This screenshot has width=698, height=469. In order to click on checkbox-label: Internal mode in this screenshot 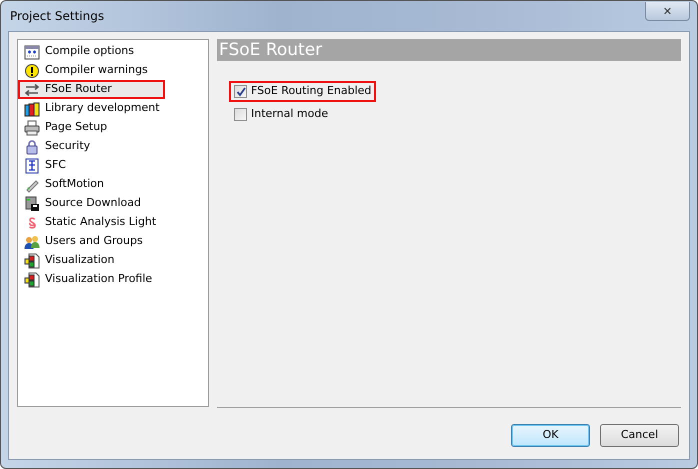, I will do `click(289, 114)`.